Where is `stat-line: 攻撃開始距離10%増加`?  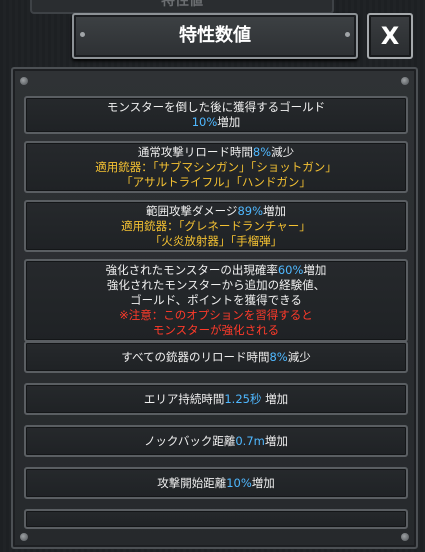
stat-line: 攻撃開始距離10%増加 is located at coordinates (216, 483).